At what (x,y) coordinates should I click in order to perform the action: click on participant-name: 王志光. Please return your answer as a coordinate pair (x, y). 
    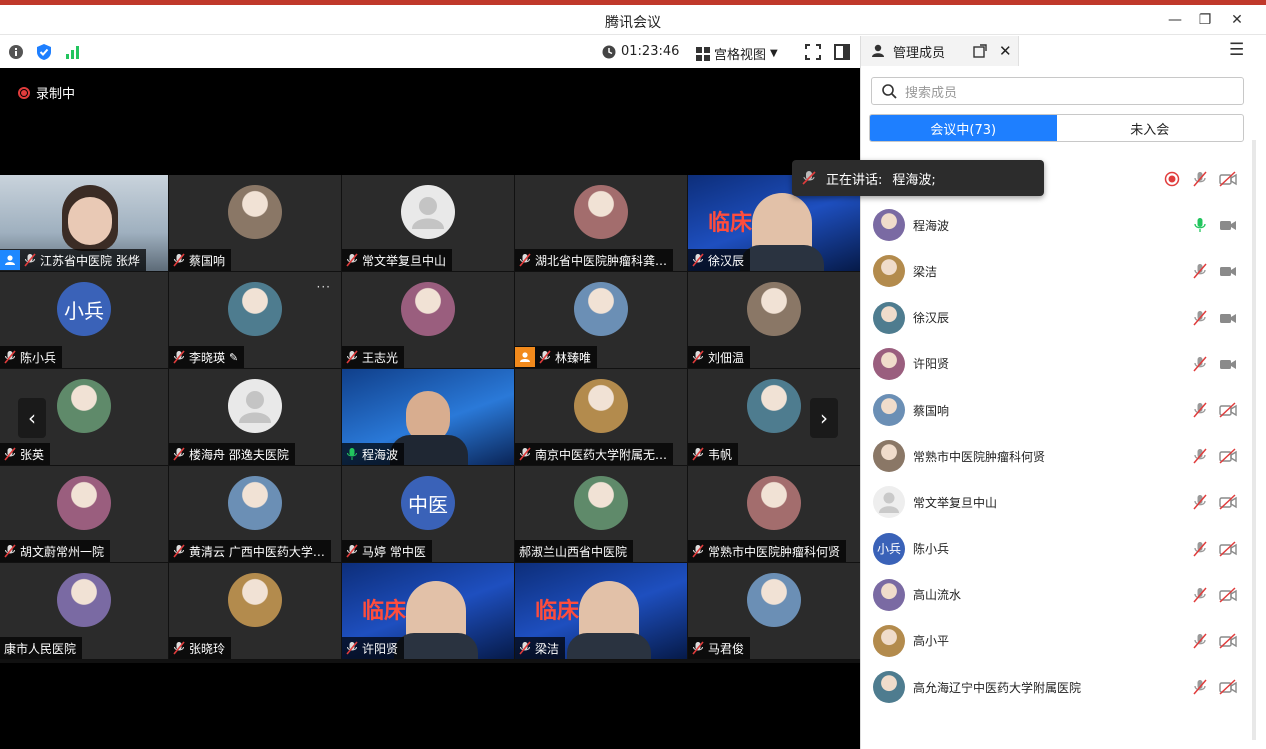
    Looking at the image, I should click on (380, 357).